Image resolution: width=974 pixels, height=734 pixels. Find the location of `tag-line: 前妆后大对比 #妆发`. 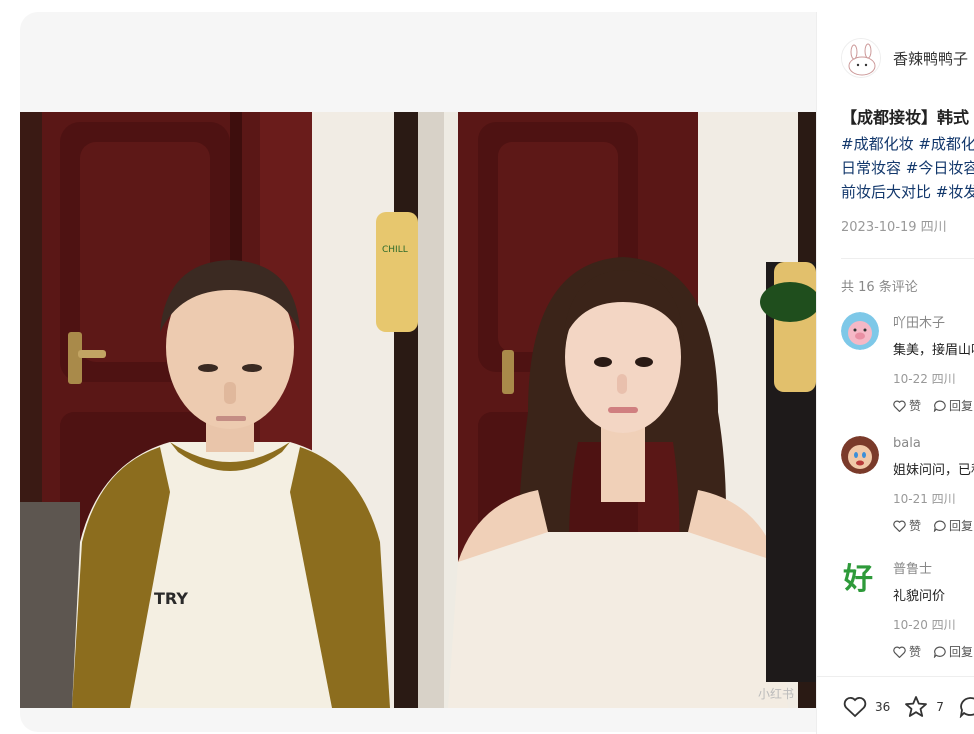

tag-line: 前妆后大对比 #妆发 is located at coordinates (907, 192).